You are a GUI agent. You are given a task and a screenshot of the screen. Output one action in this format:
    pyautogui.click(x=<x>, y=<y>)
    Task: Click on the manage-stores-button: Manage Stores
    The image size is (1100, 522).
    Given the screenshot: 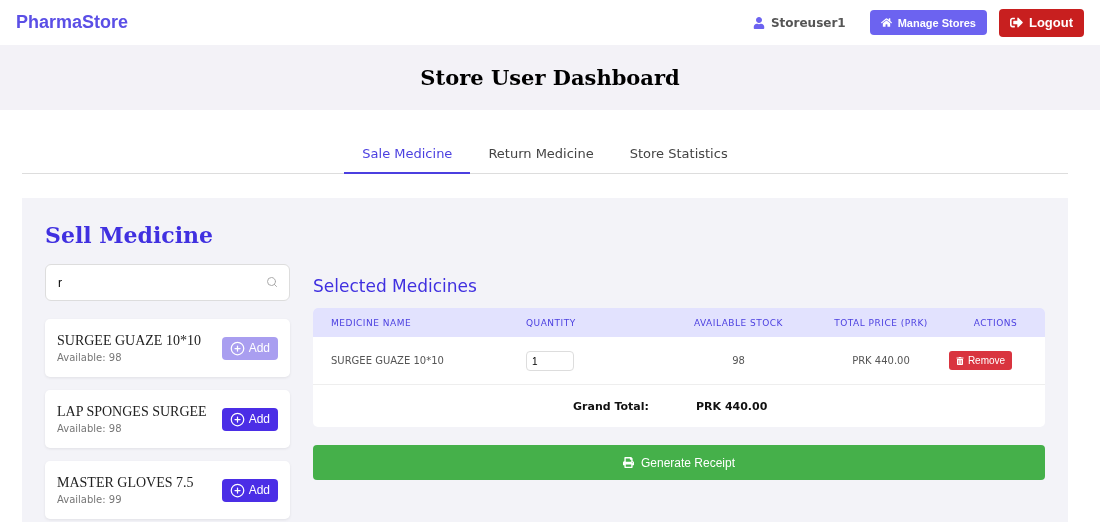 What is the action you would take?
    pyautogui.click(x=928, y=22)
    